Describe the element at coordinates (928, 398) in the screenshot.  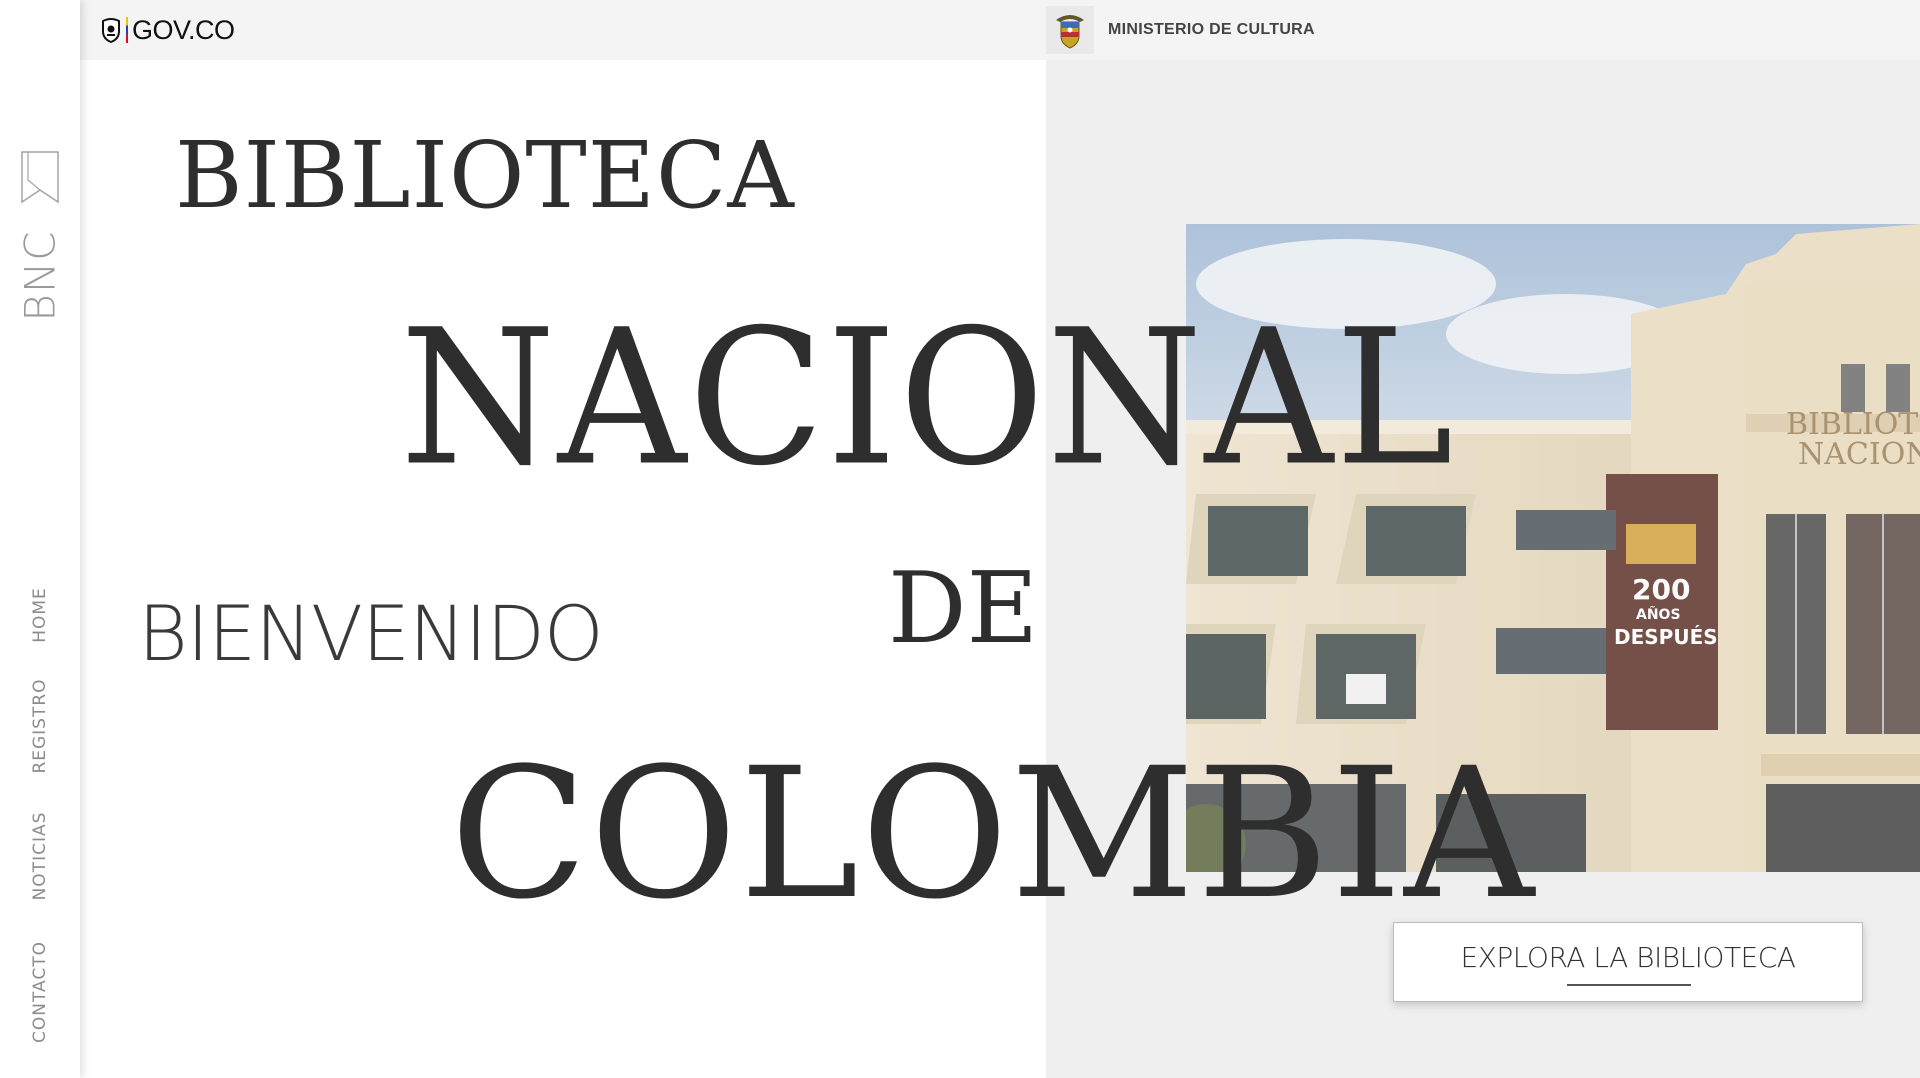
I see `headline-nacional: NACIONAL` at that location.